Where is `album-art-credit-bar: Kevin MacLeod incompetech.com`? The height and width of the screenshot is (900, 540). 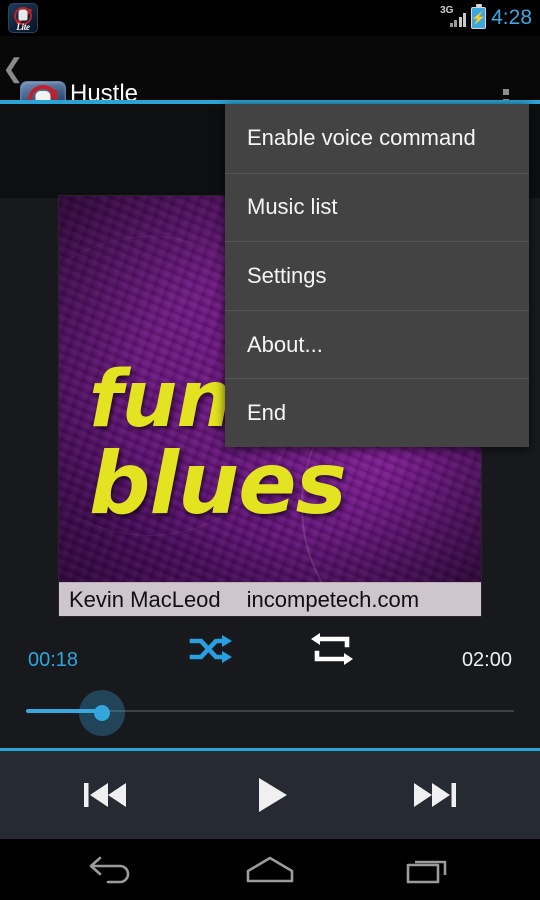
album-art-credit-bar: Kevin MacLeod incompetech.com is located at coordinates (270, 599).